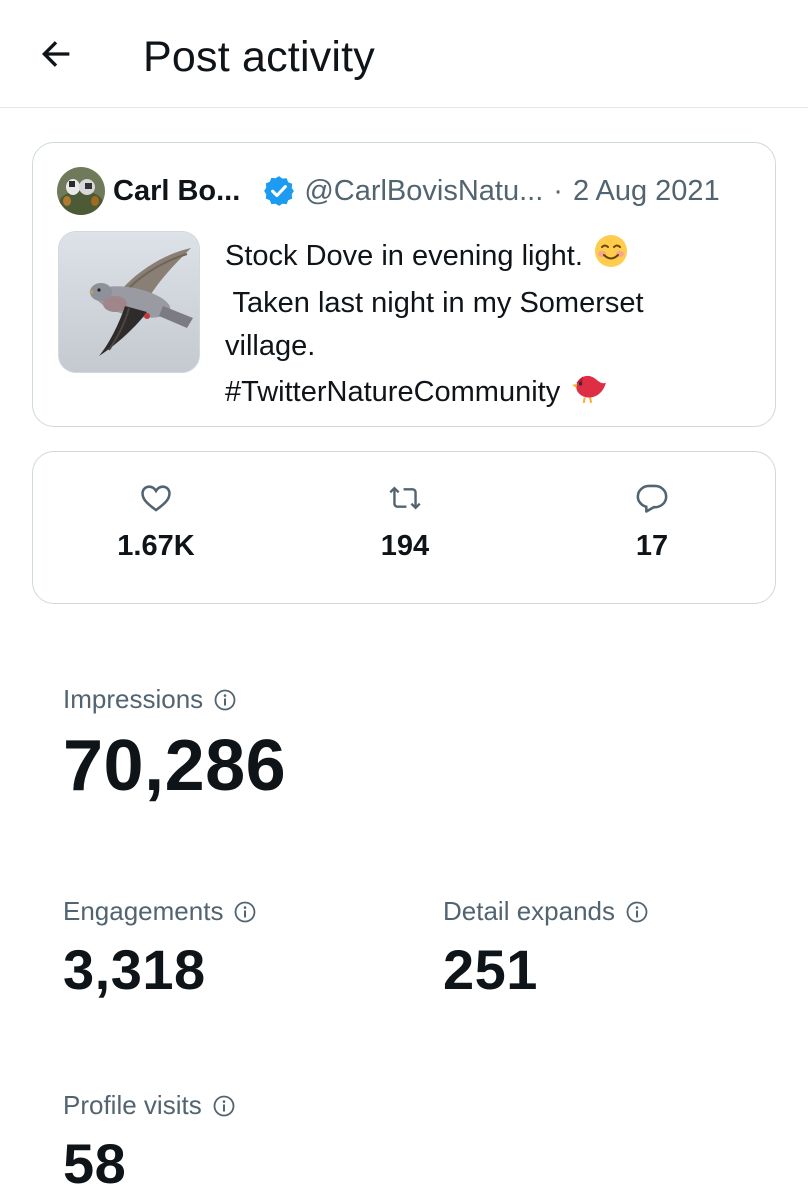  What do you see at coordinates (134, 969) in the screenshot?
I see `engagements-value: 3,318` at bounding box center [134, 969].